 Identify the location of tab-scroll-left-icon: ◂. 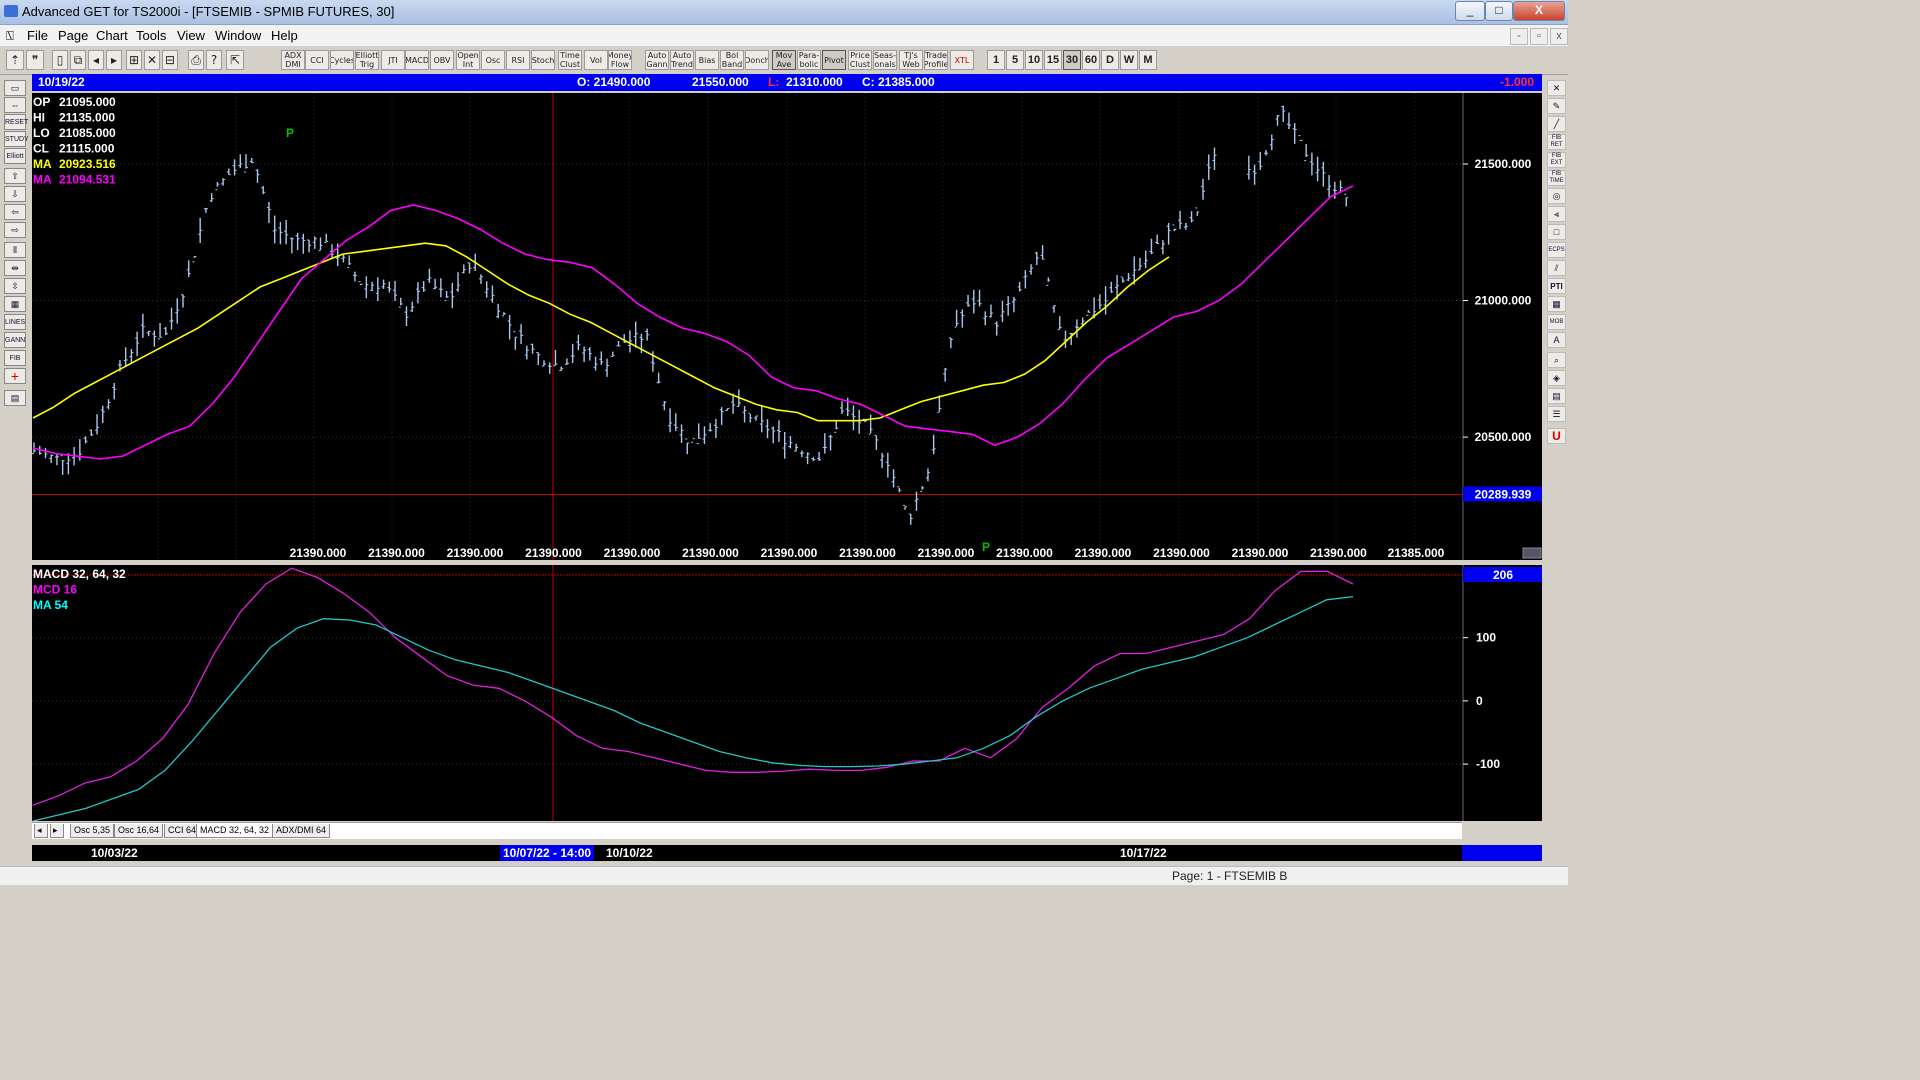
(41, 831).